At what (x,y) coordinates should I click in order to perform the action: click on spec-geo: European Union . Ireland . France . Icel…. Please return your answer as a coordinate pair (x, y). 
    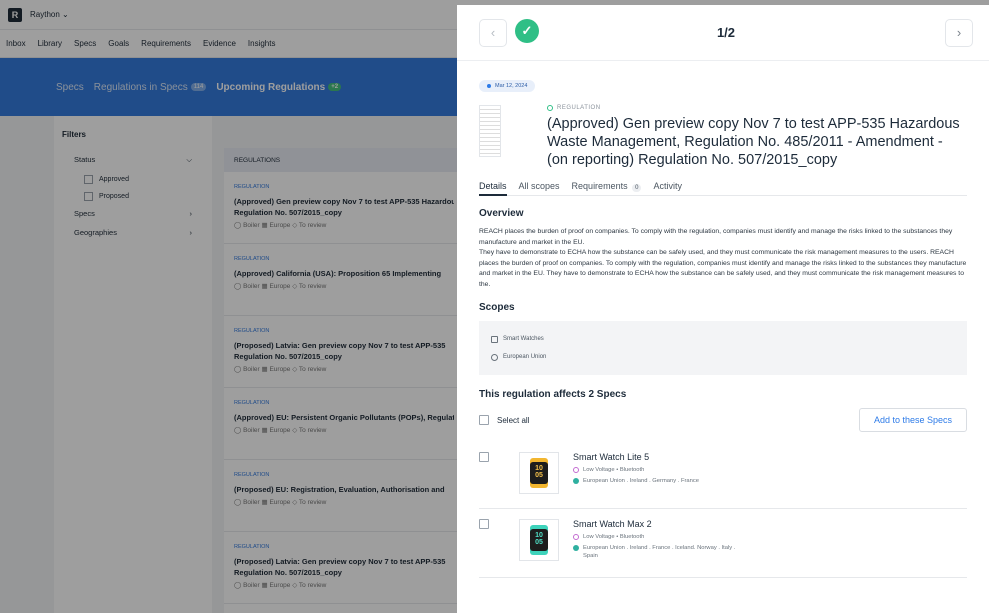
    Looking at the image, I should click on (654, 552).